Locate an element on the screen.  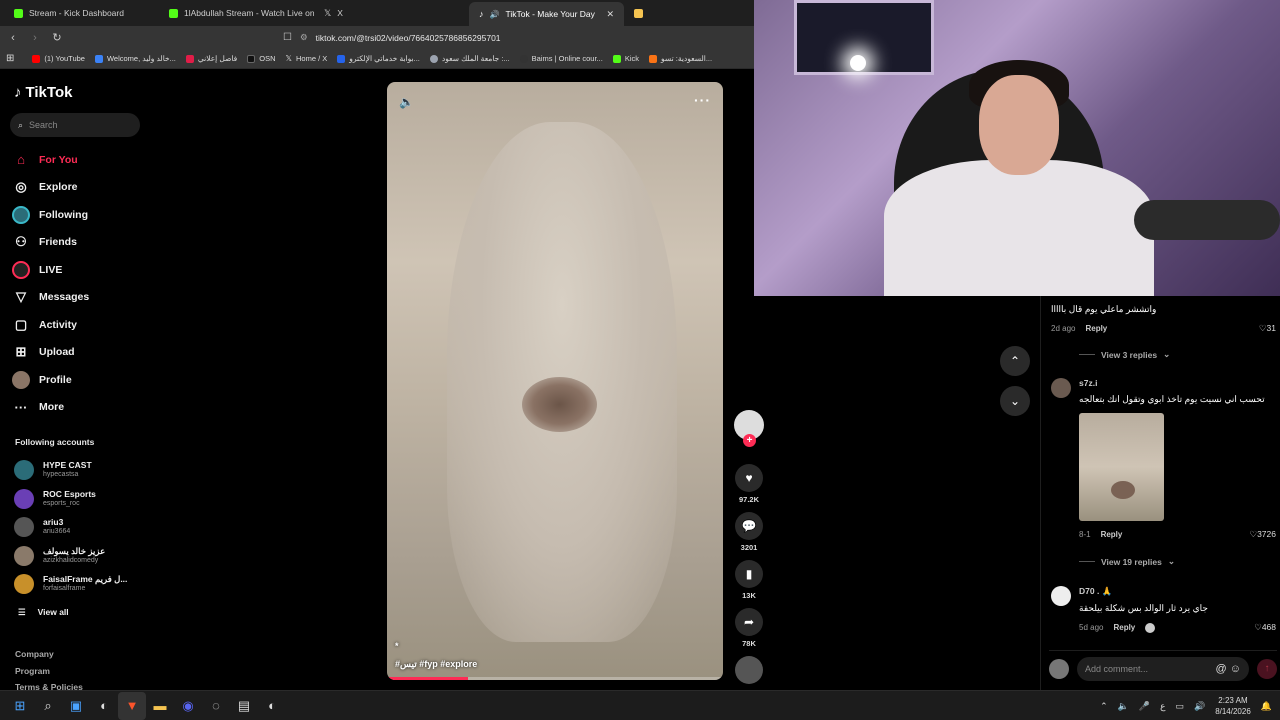
chevron-down-icon: ⌄ is located at coordinates (1015, 401).